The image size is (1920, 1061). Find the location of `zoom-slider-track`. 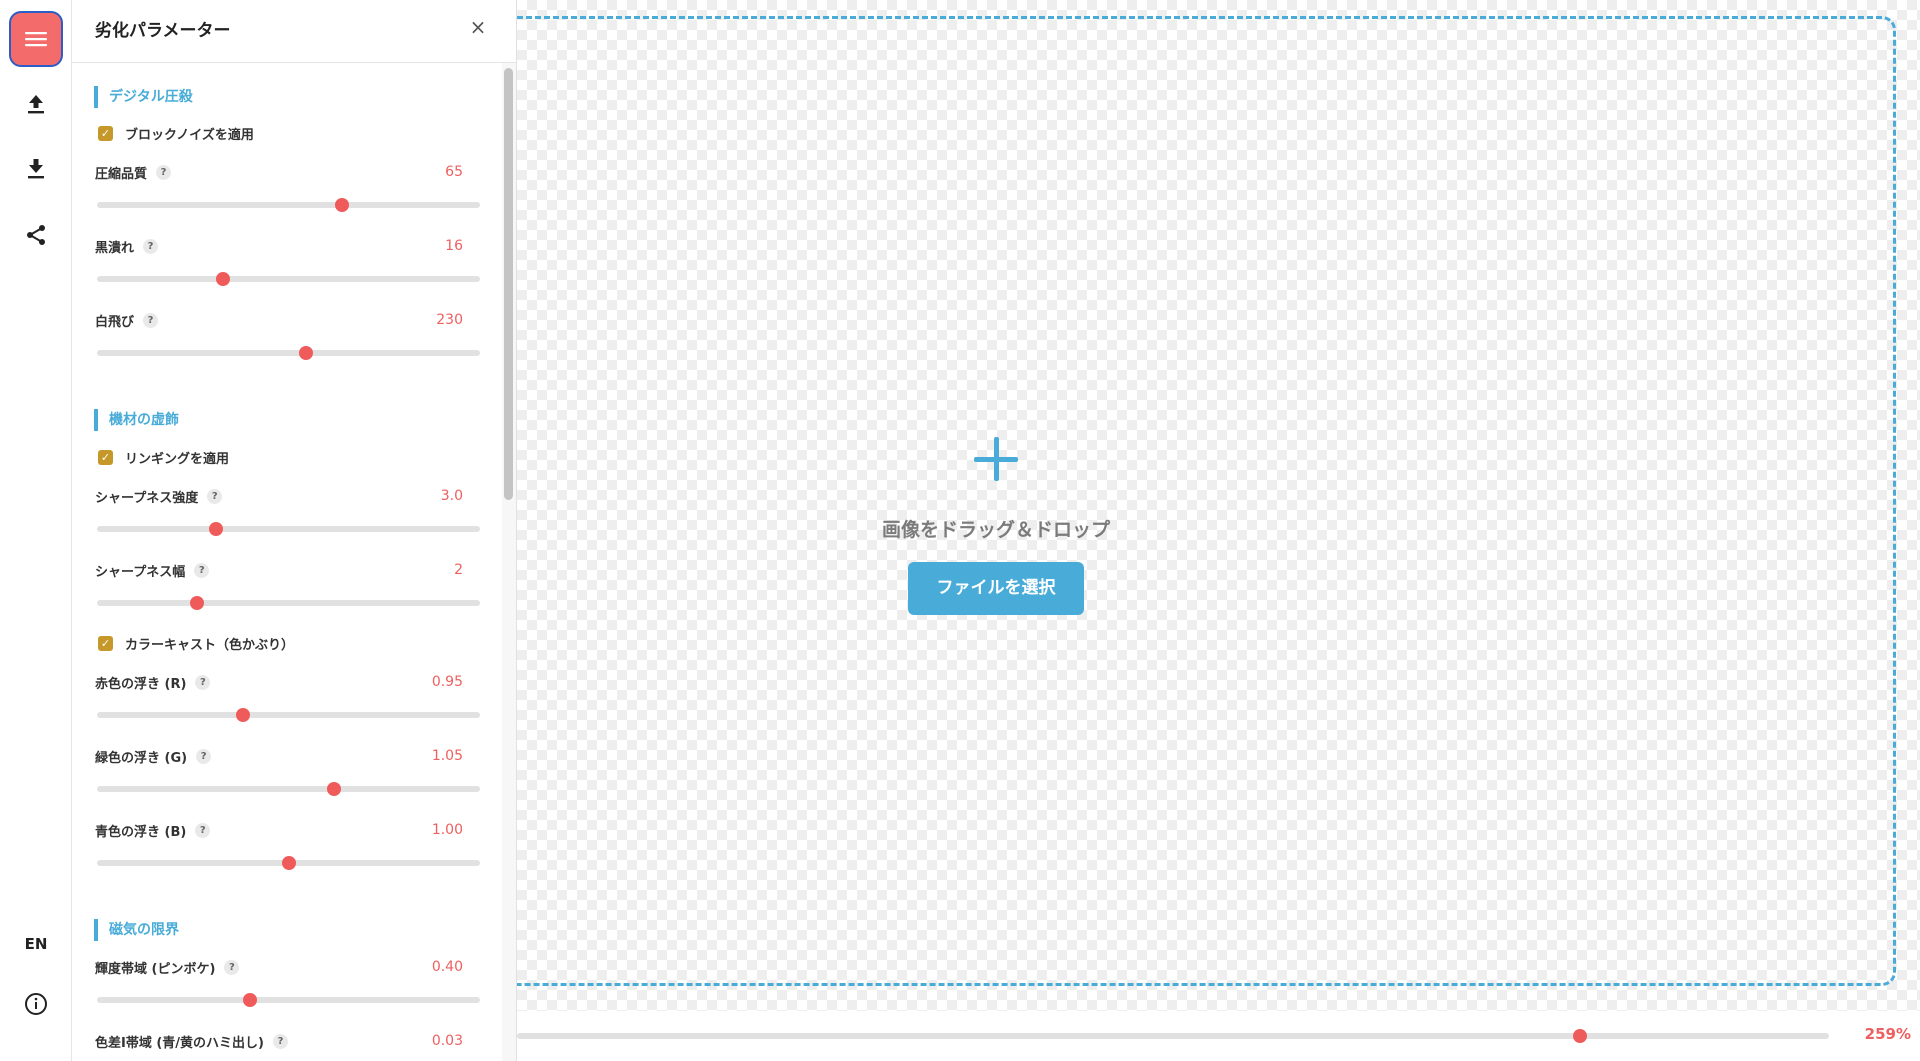

zoom-slider-track is located at coordinates (1173, 1036).